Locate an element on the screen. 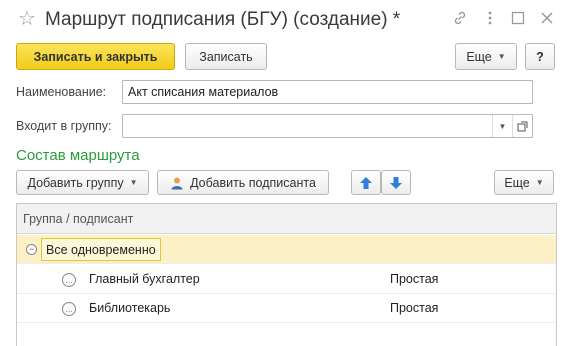 Image resolution: width=575 pixels, height=346 pixels. save-button: Записать is located at coordinates (226, 56).